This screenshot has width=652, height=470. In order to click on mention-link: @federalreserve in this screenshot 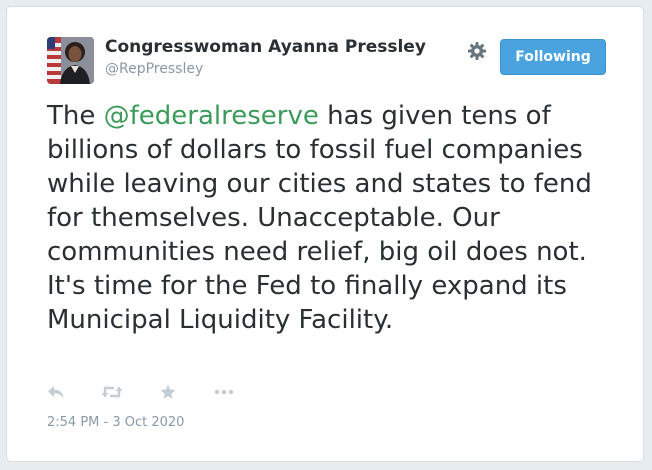, I will do `click(211, 116)`.